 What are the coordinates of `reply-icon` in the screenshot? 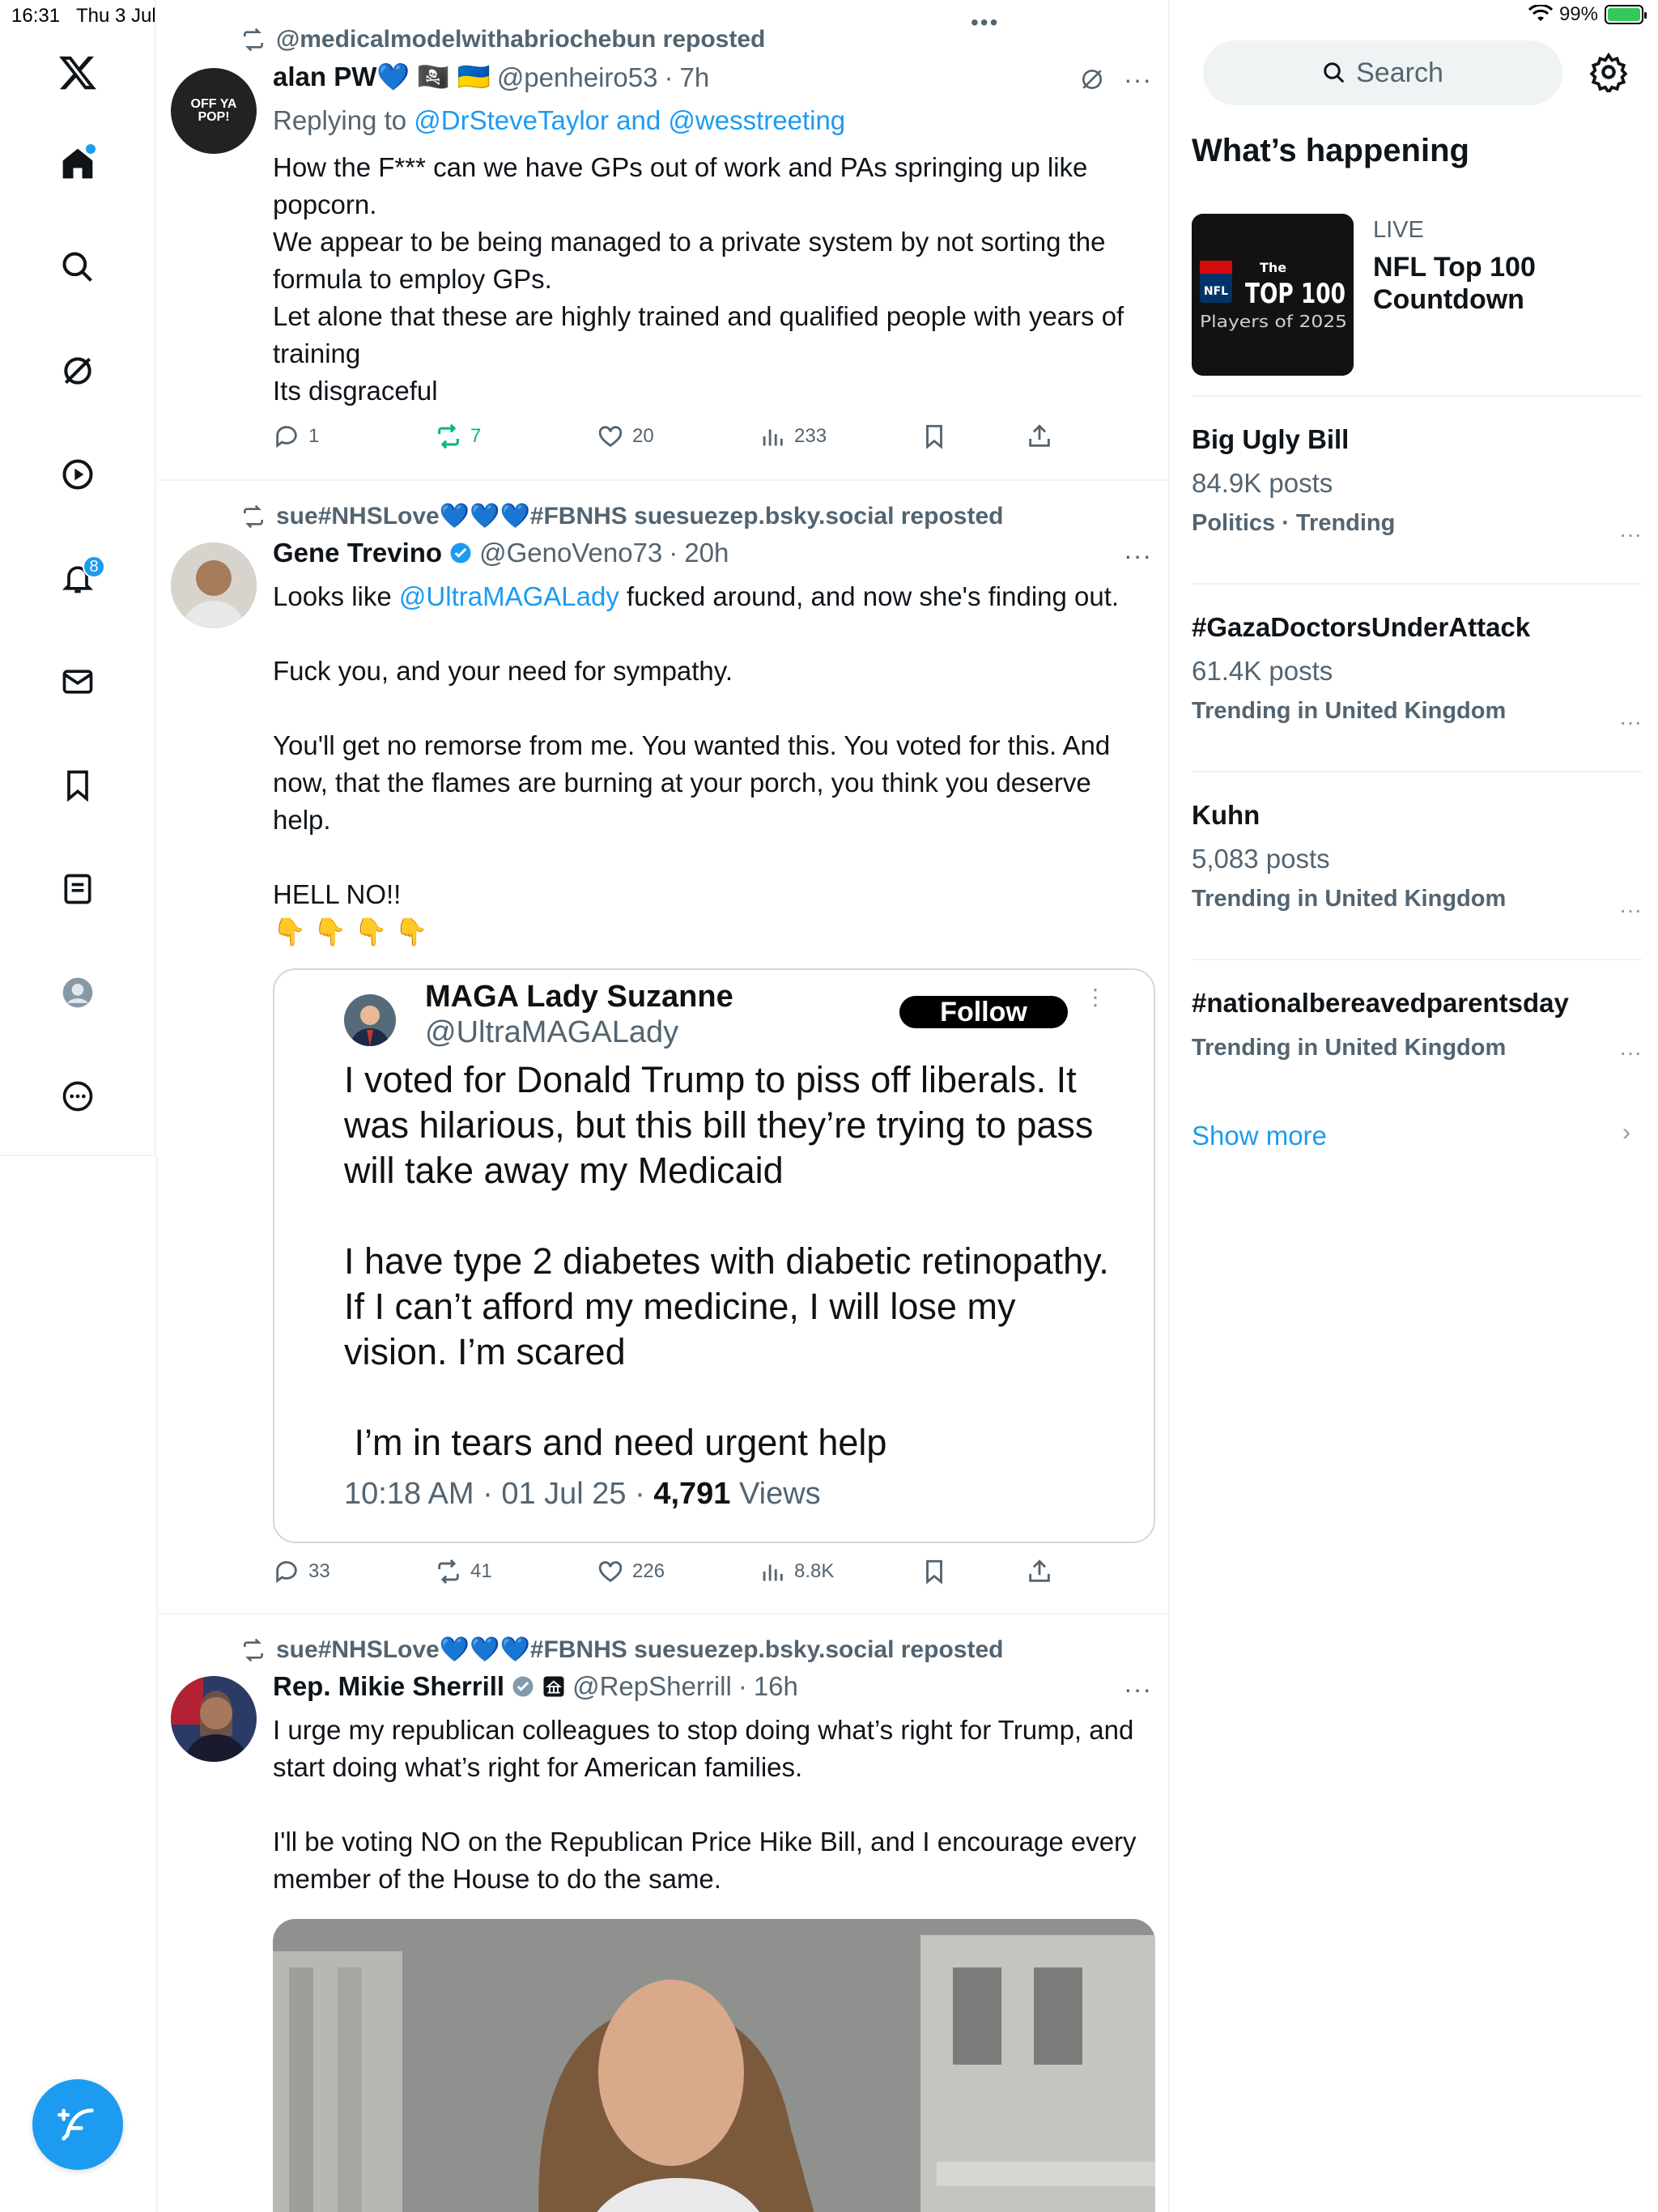 It's located at (286, 1573).